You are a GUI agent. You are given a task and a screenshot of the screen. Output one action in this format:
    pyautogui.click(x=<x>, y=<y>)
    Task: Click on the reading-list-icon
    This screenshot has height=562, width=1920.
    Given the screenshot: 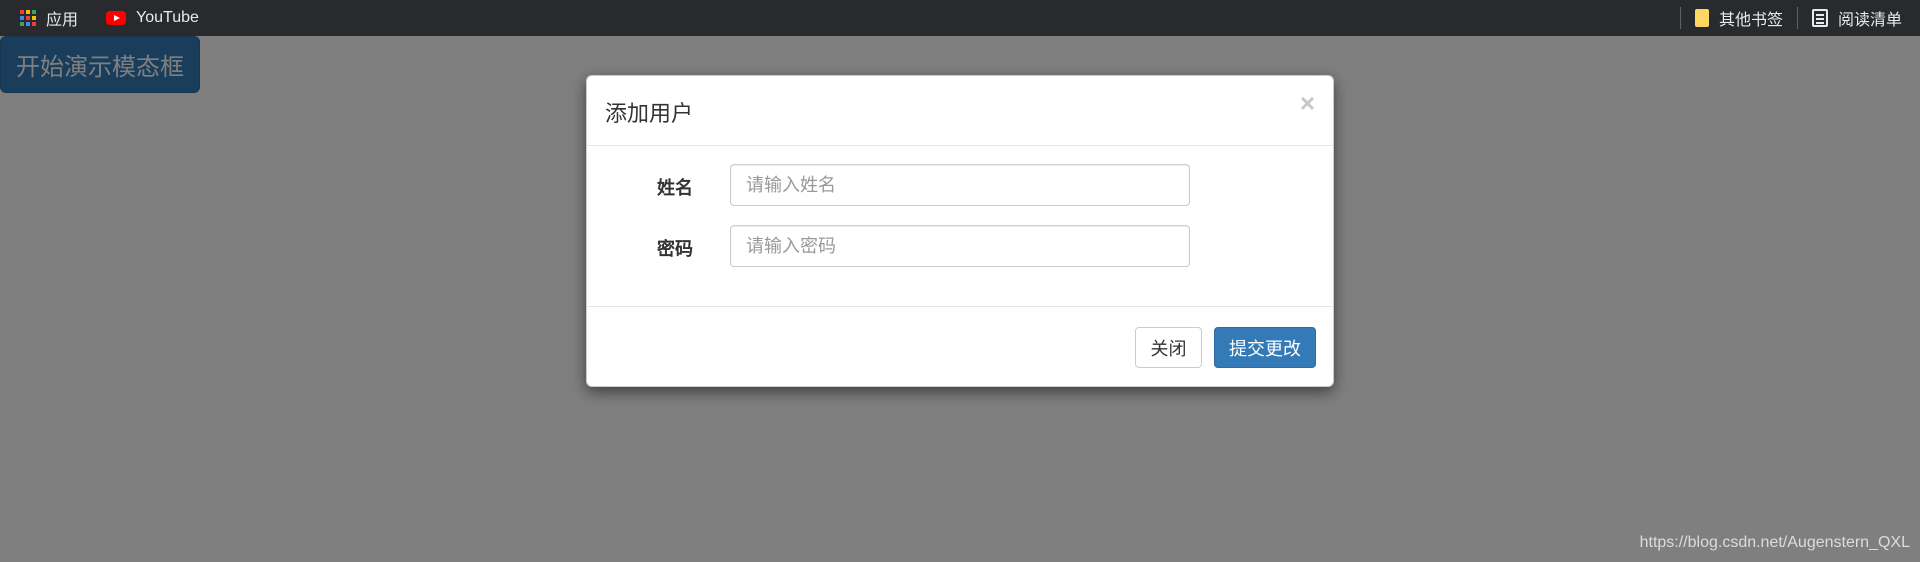 What is the action you would take?
    pyautogui.click(x=1819, y=18)
    